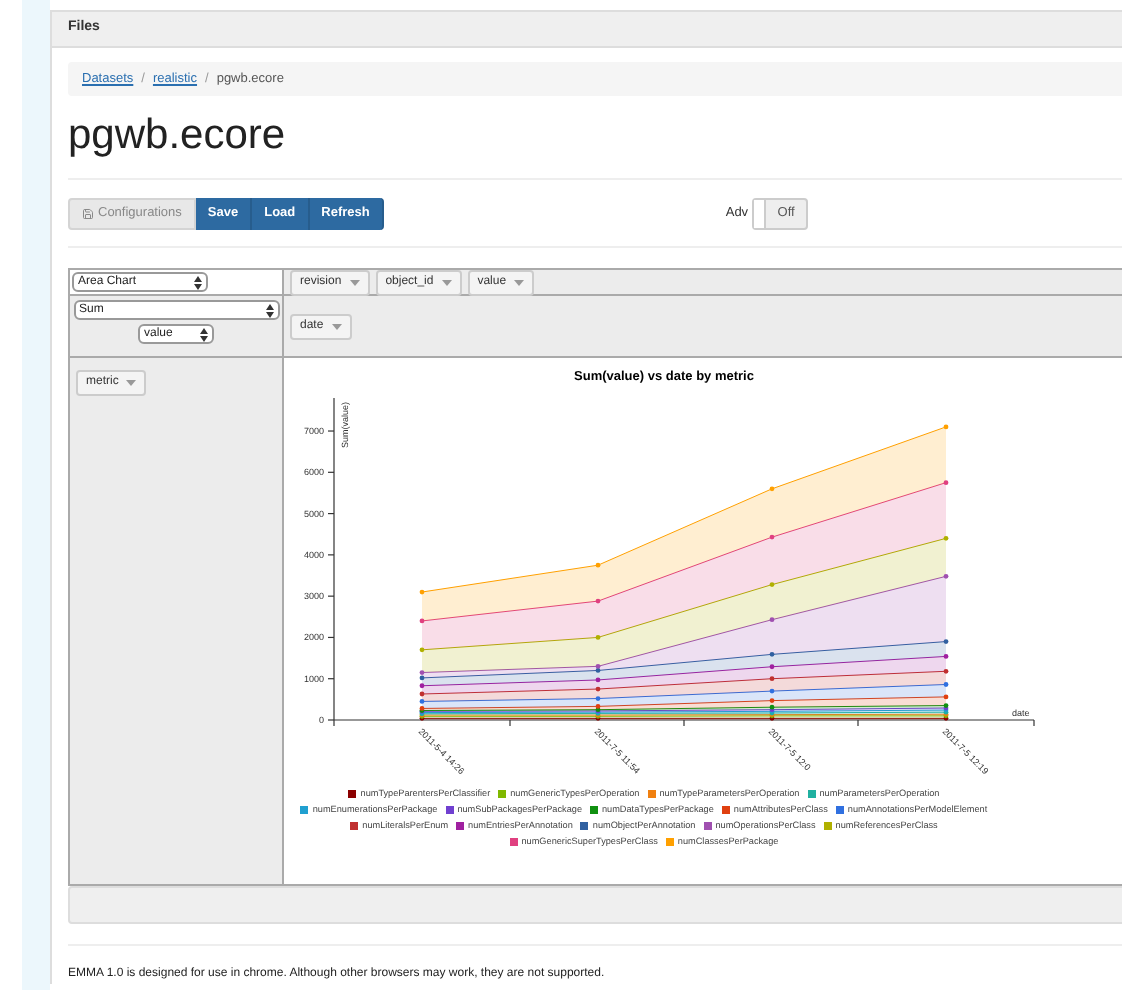  I want to click on save-icon, so click(88, 213).